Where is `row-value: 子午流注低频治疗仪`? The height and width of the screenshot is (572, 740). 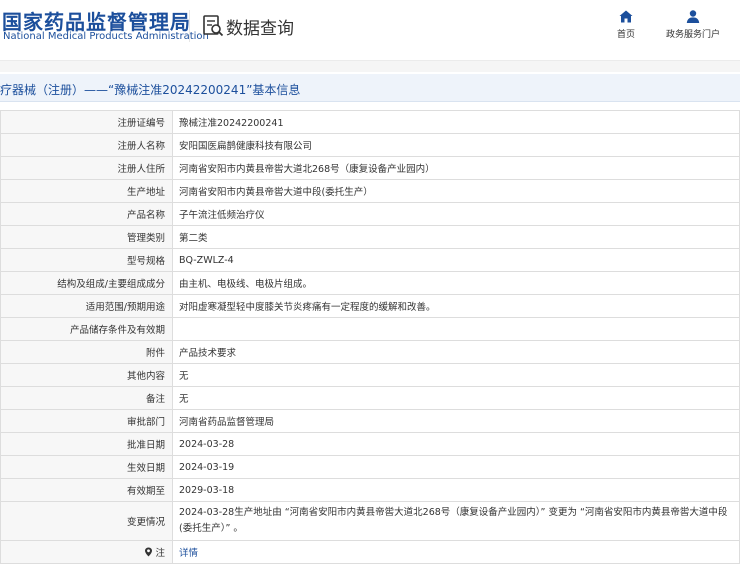 row-value: 子午流注低频治疗仪 is located at coordinates (456, 214).